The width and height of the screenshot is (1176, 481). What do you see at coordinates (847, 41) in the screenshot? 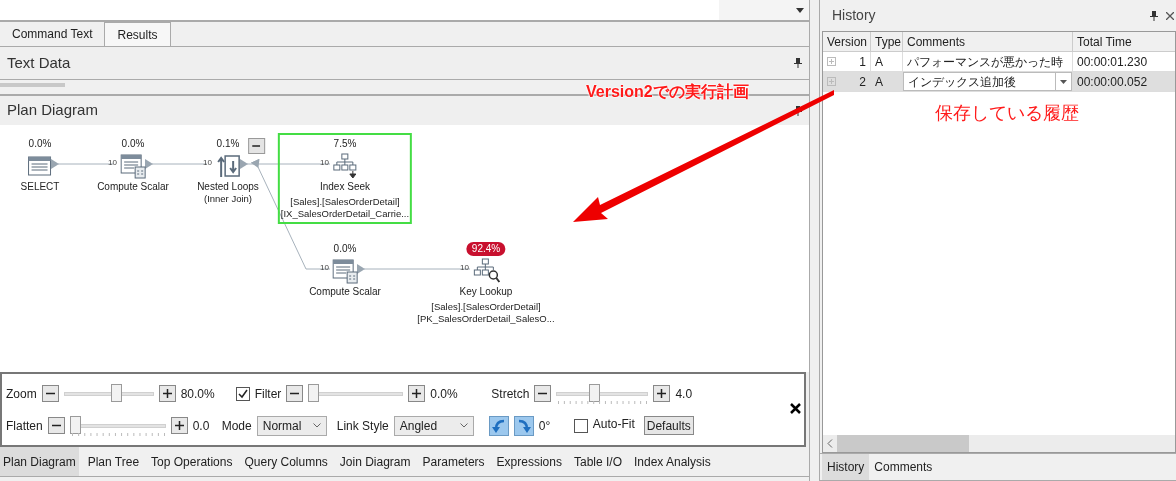
I see `column-header: Version` at bounding box center [847, 41].